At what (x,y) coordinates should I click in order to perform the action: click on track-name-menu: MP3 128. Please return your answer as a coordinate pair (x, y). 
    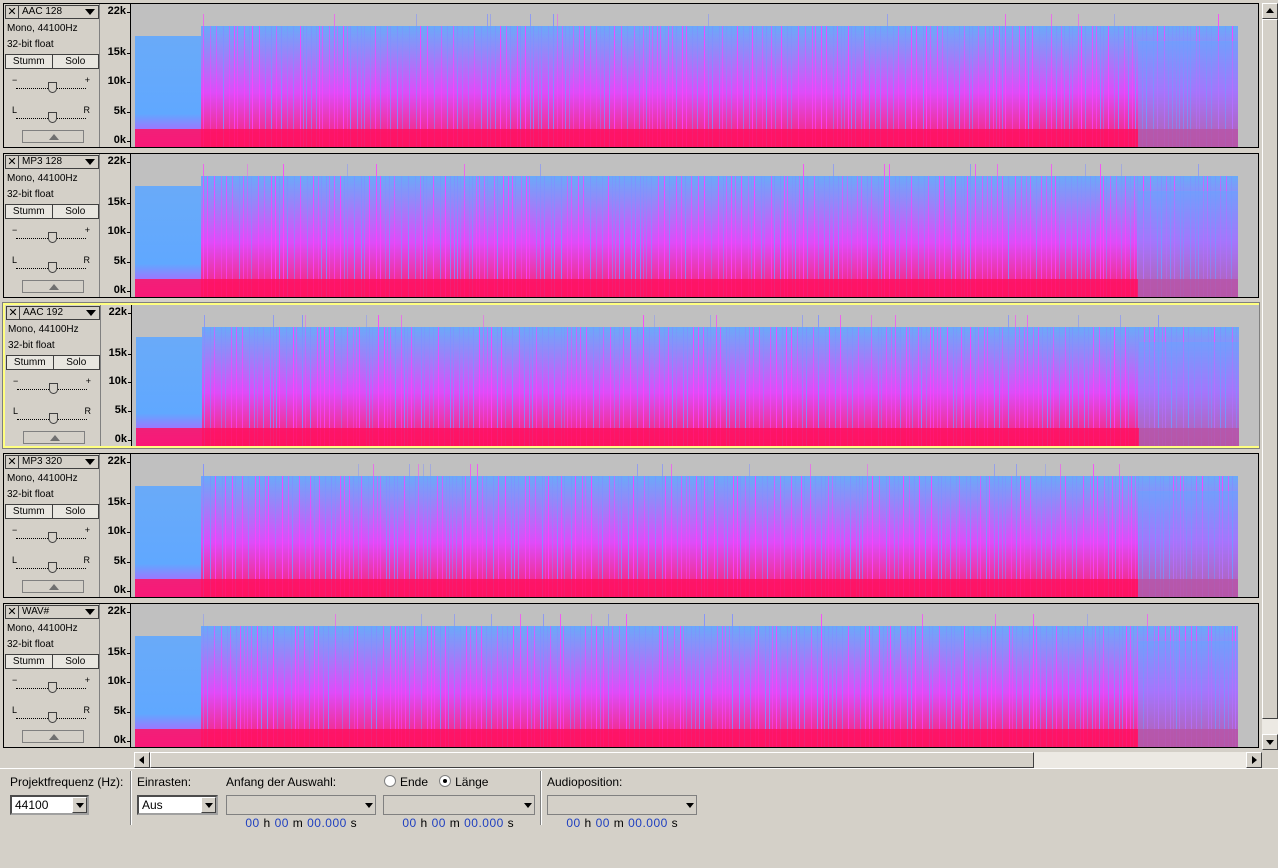
    Looking at the image, I should click on (59, 162).